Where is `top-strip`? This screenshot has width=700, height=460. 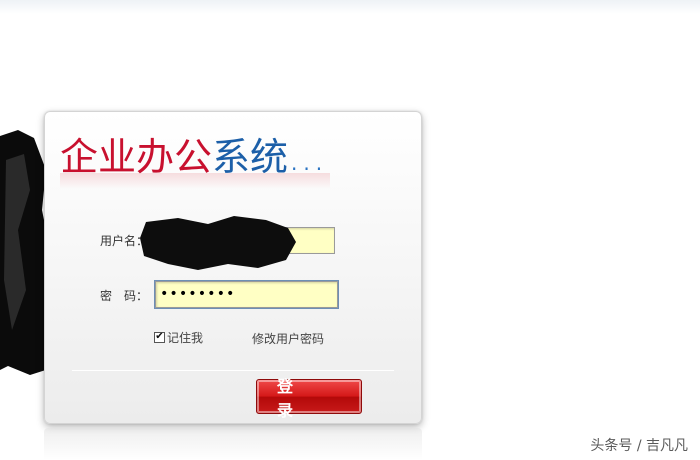 top-strip is located at coordinates (350, 7).